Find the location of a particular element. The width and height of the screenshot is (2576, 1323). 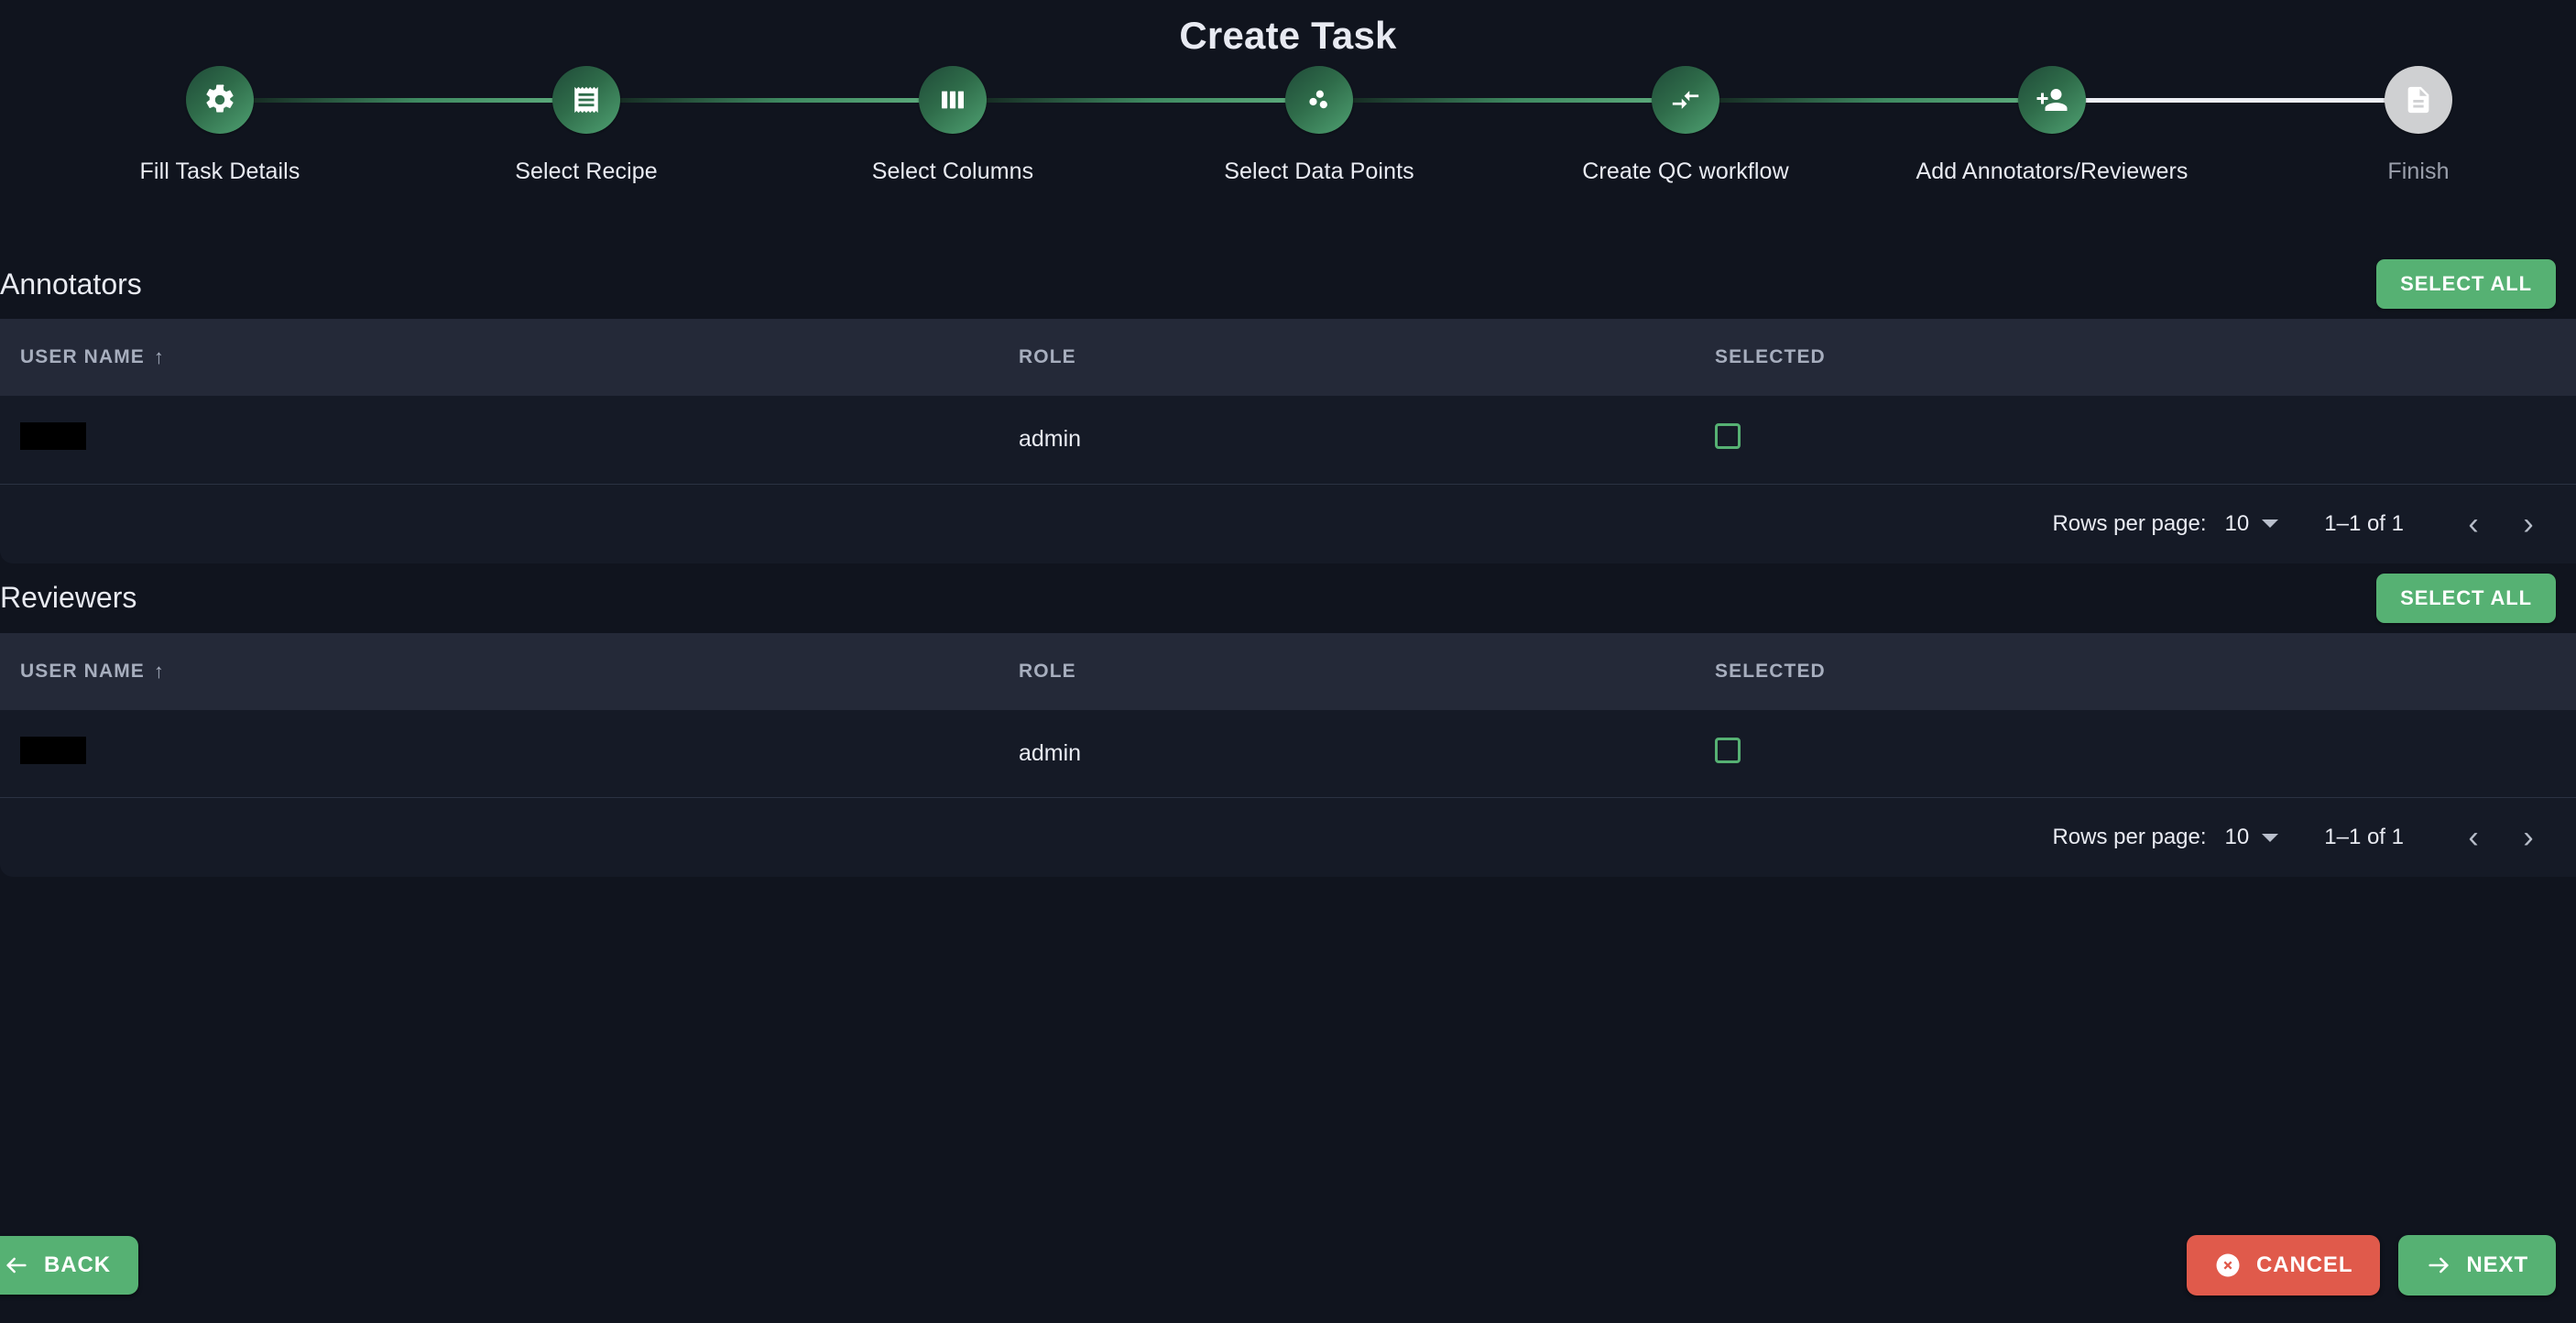

reviewers-col-user-name-label: USER NAME is located at coordinates (83, 671).